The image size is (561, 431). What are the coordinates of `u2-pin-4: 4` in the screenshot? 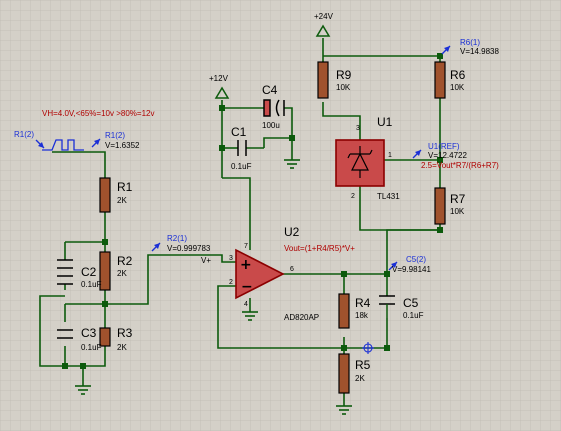 It's located at (246, 304).